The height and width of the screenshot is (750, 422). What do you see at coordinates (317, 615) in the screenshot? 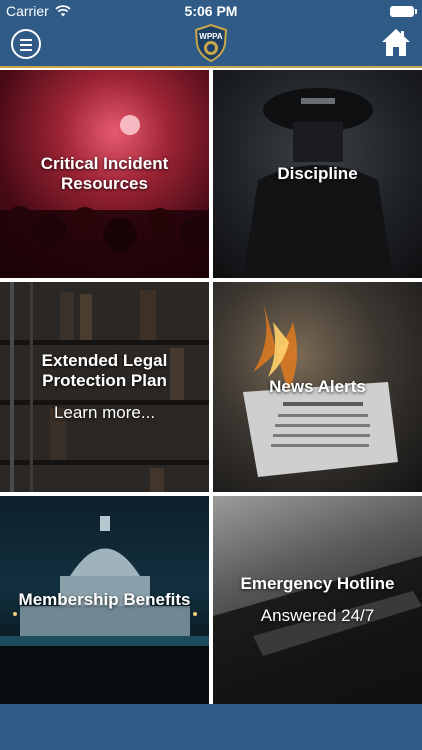
I see `hotline-subtitle: Answered 24/7` at bounding box center [317, 615].